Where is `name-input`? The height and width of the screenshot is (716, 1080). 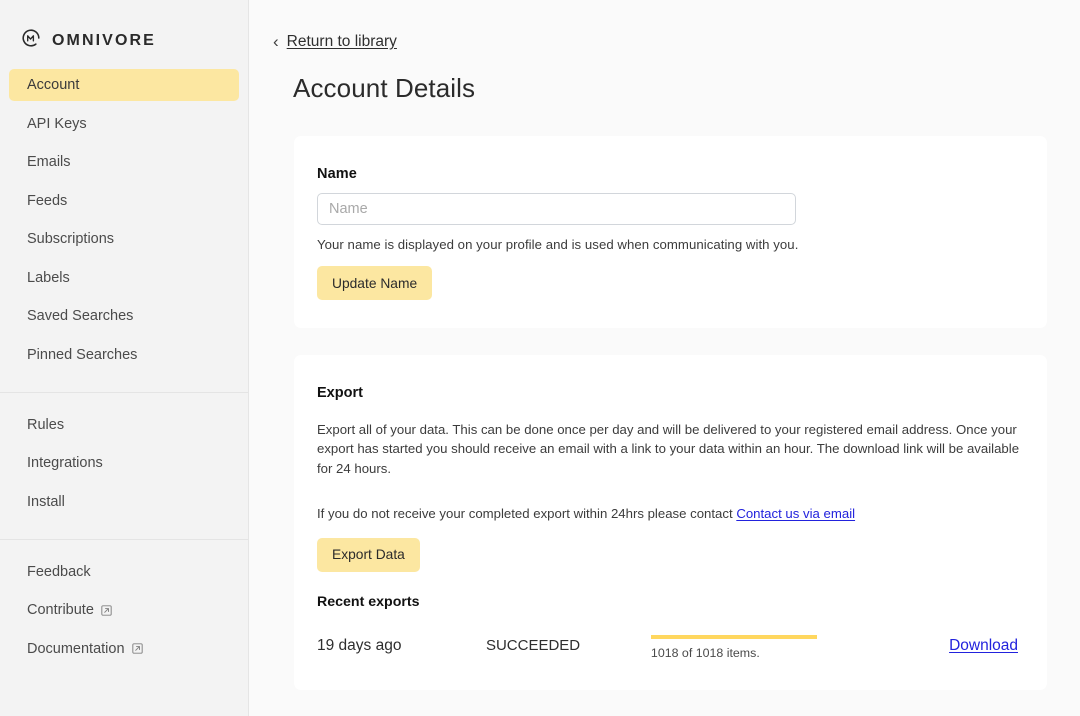
name-input is located at coordinates (556, 209).